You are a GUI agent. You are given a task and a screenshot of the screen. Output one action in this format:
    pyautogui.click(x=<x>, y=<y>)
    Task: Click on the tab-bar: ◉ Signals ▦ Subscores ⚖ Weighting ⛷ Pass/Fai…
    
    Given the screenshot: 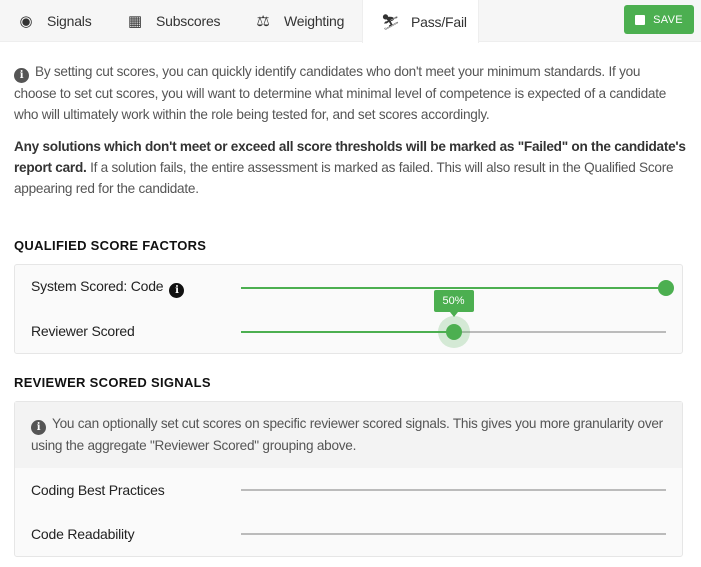 What is the action you would take?
    pyautogui.click(x=350, y=21)
    